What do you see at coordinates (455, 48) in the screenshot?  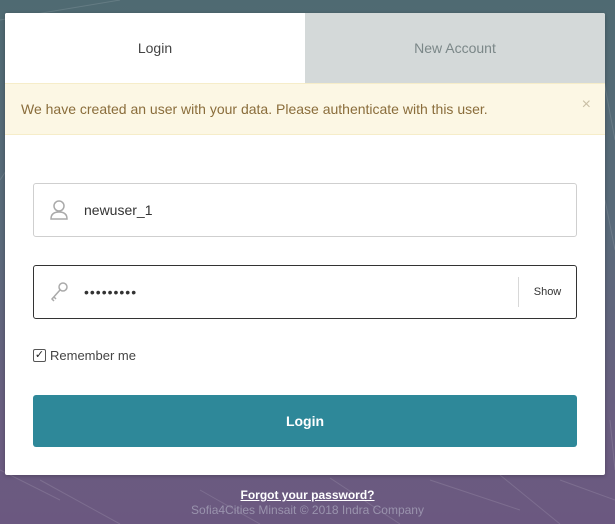 I see `tab-new-account: New Account` at bounding box center [455, 48].